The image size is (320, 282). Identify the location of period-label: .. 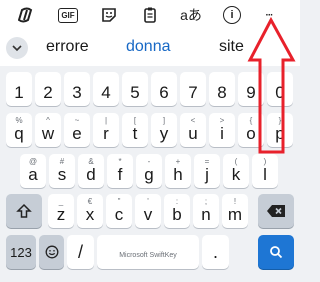
(215, 251).